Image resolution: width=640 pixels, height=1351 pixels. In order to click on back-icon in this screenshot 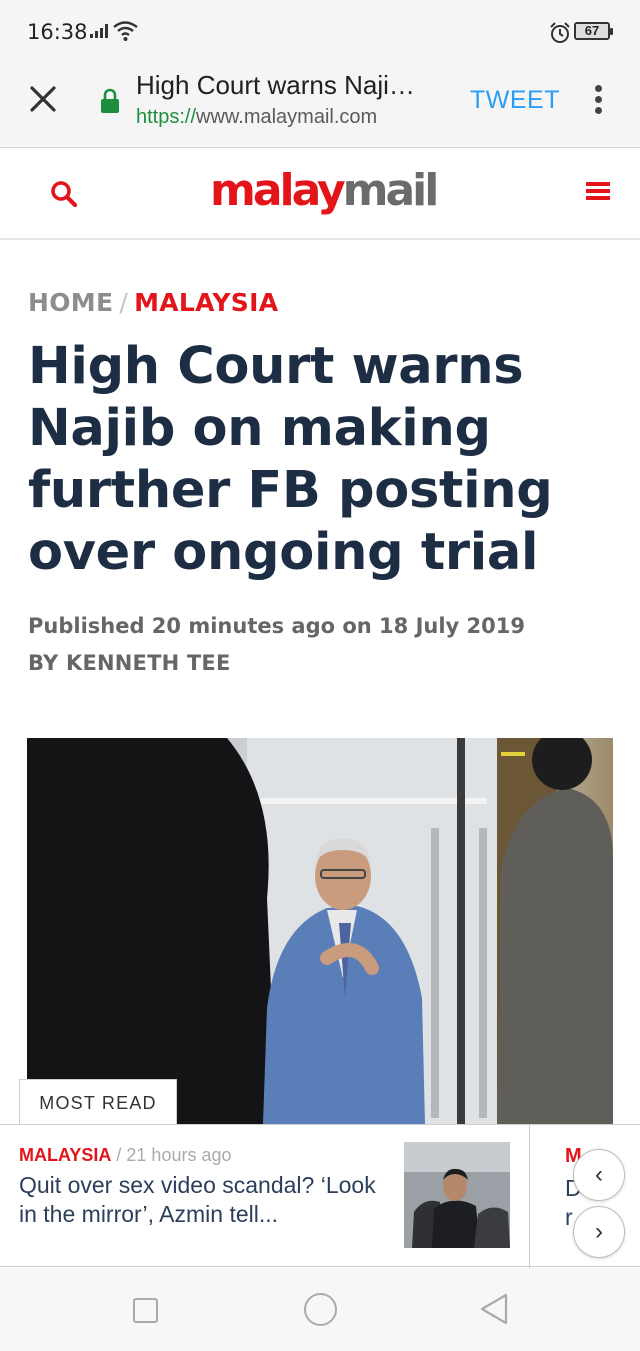, I will do `click(494, 1309)`.